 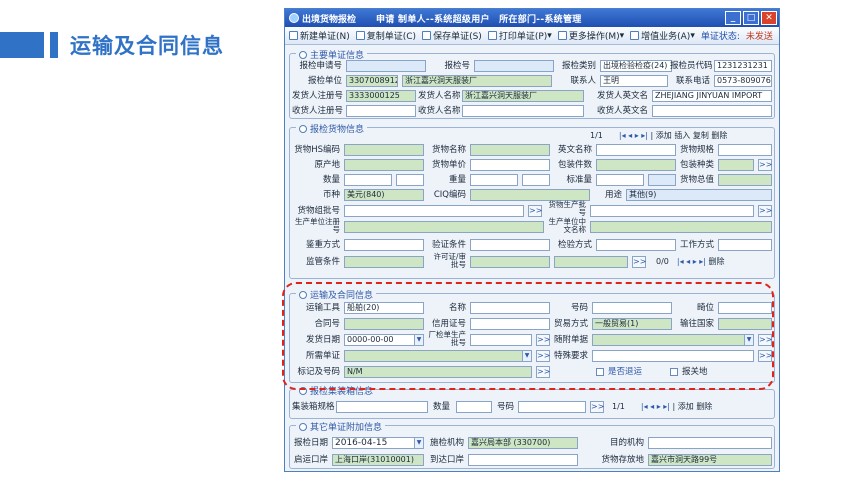 What do you see at coordinates (510, 150) in the screenshot?
I see `goods-name-field` at bounding box center [510, 150].